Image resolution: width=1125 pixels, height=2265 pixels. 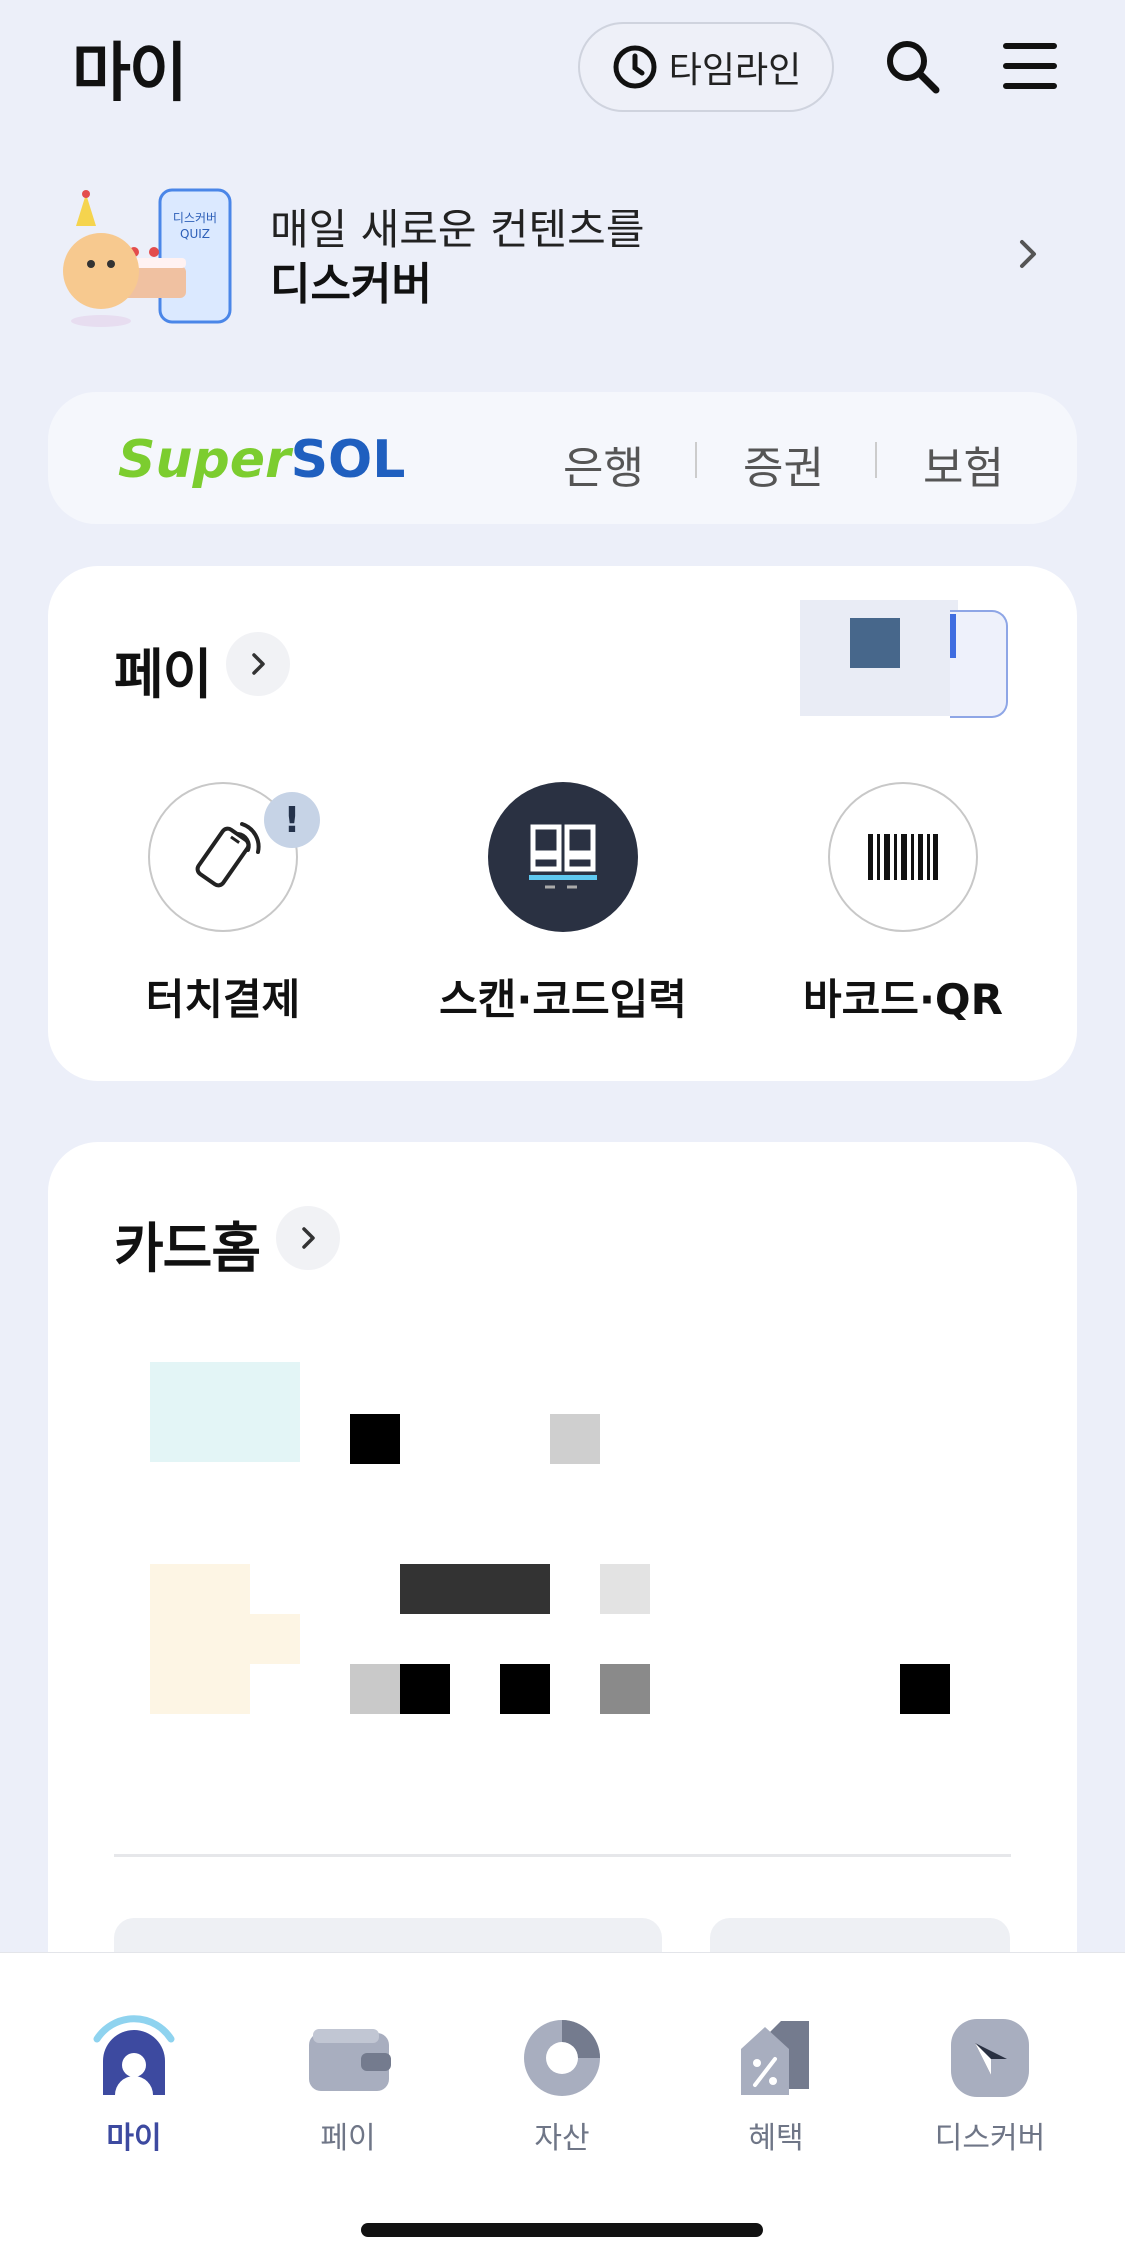 What do you see at coordinates (603, 464) in the screenshot?
I see `supersol-link-bank: 은행` at bounding box center [603, 464].